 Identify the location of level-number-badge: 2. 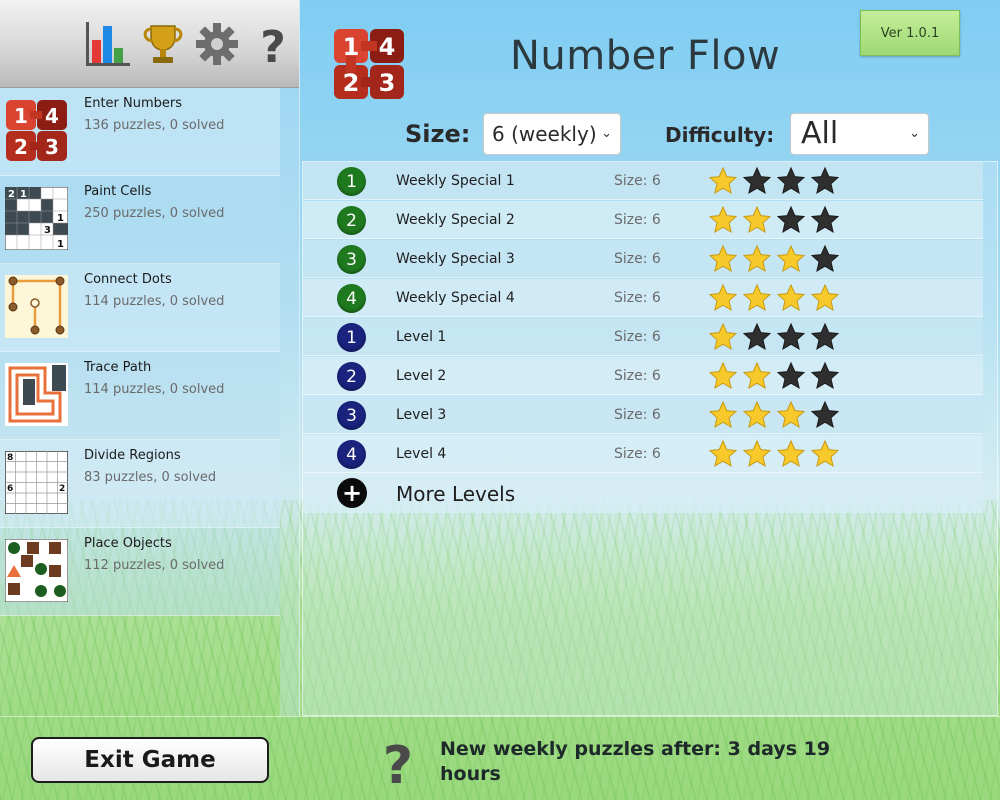
(351, 376).